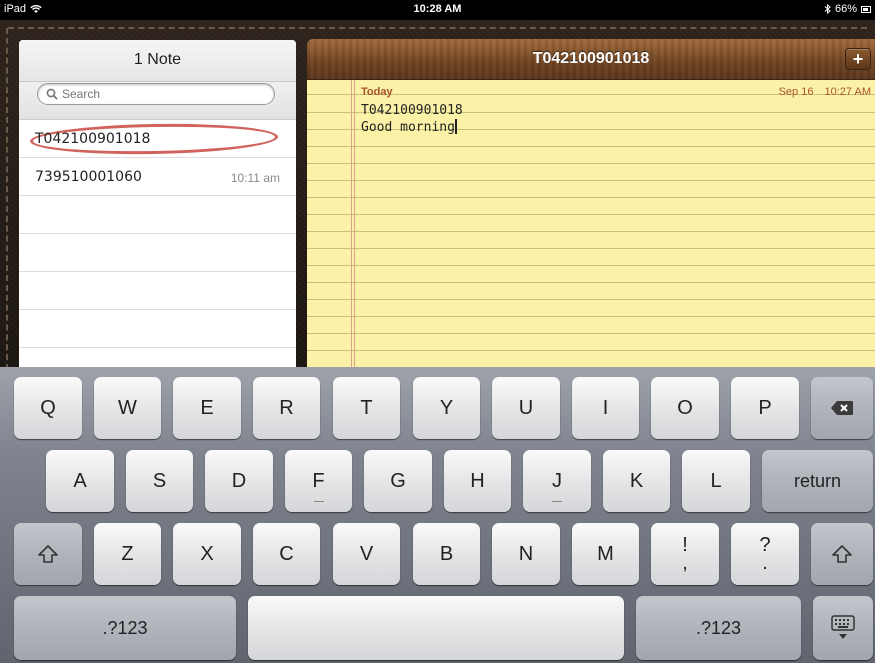 This screenshot has width=875, height=663. Describe the element at coordinates (127, 554) in the screenshot. I see `key-z: Z` at that location.